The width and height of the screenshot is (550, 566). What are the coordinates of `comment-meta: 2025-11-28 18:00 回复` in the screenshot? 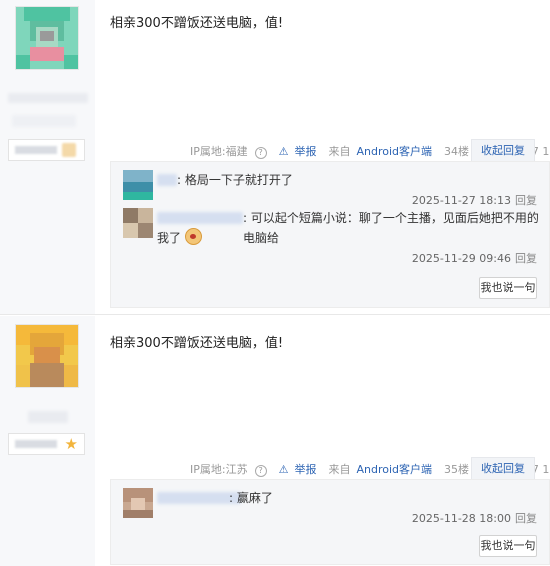 It's located at (474, 518).